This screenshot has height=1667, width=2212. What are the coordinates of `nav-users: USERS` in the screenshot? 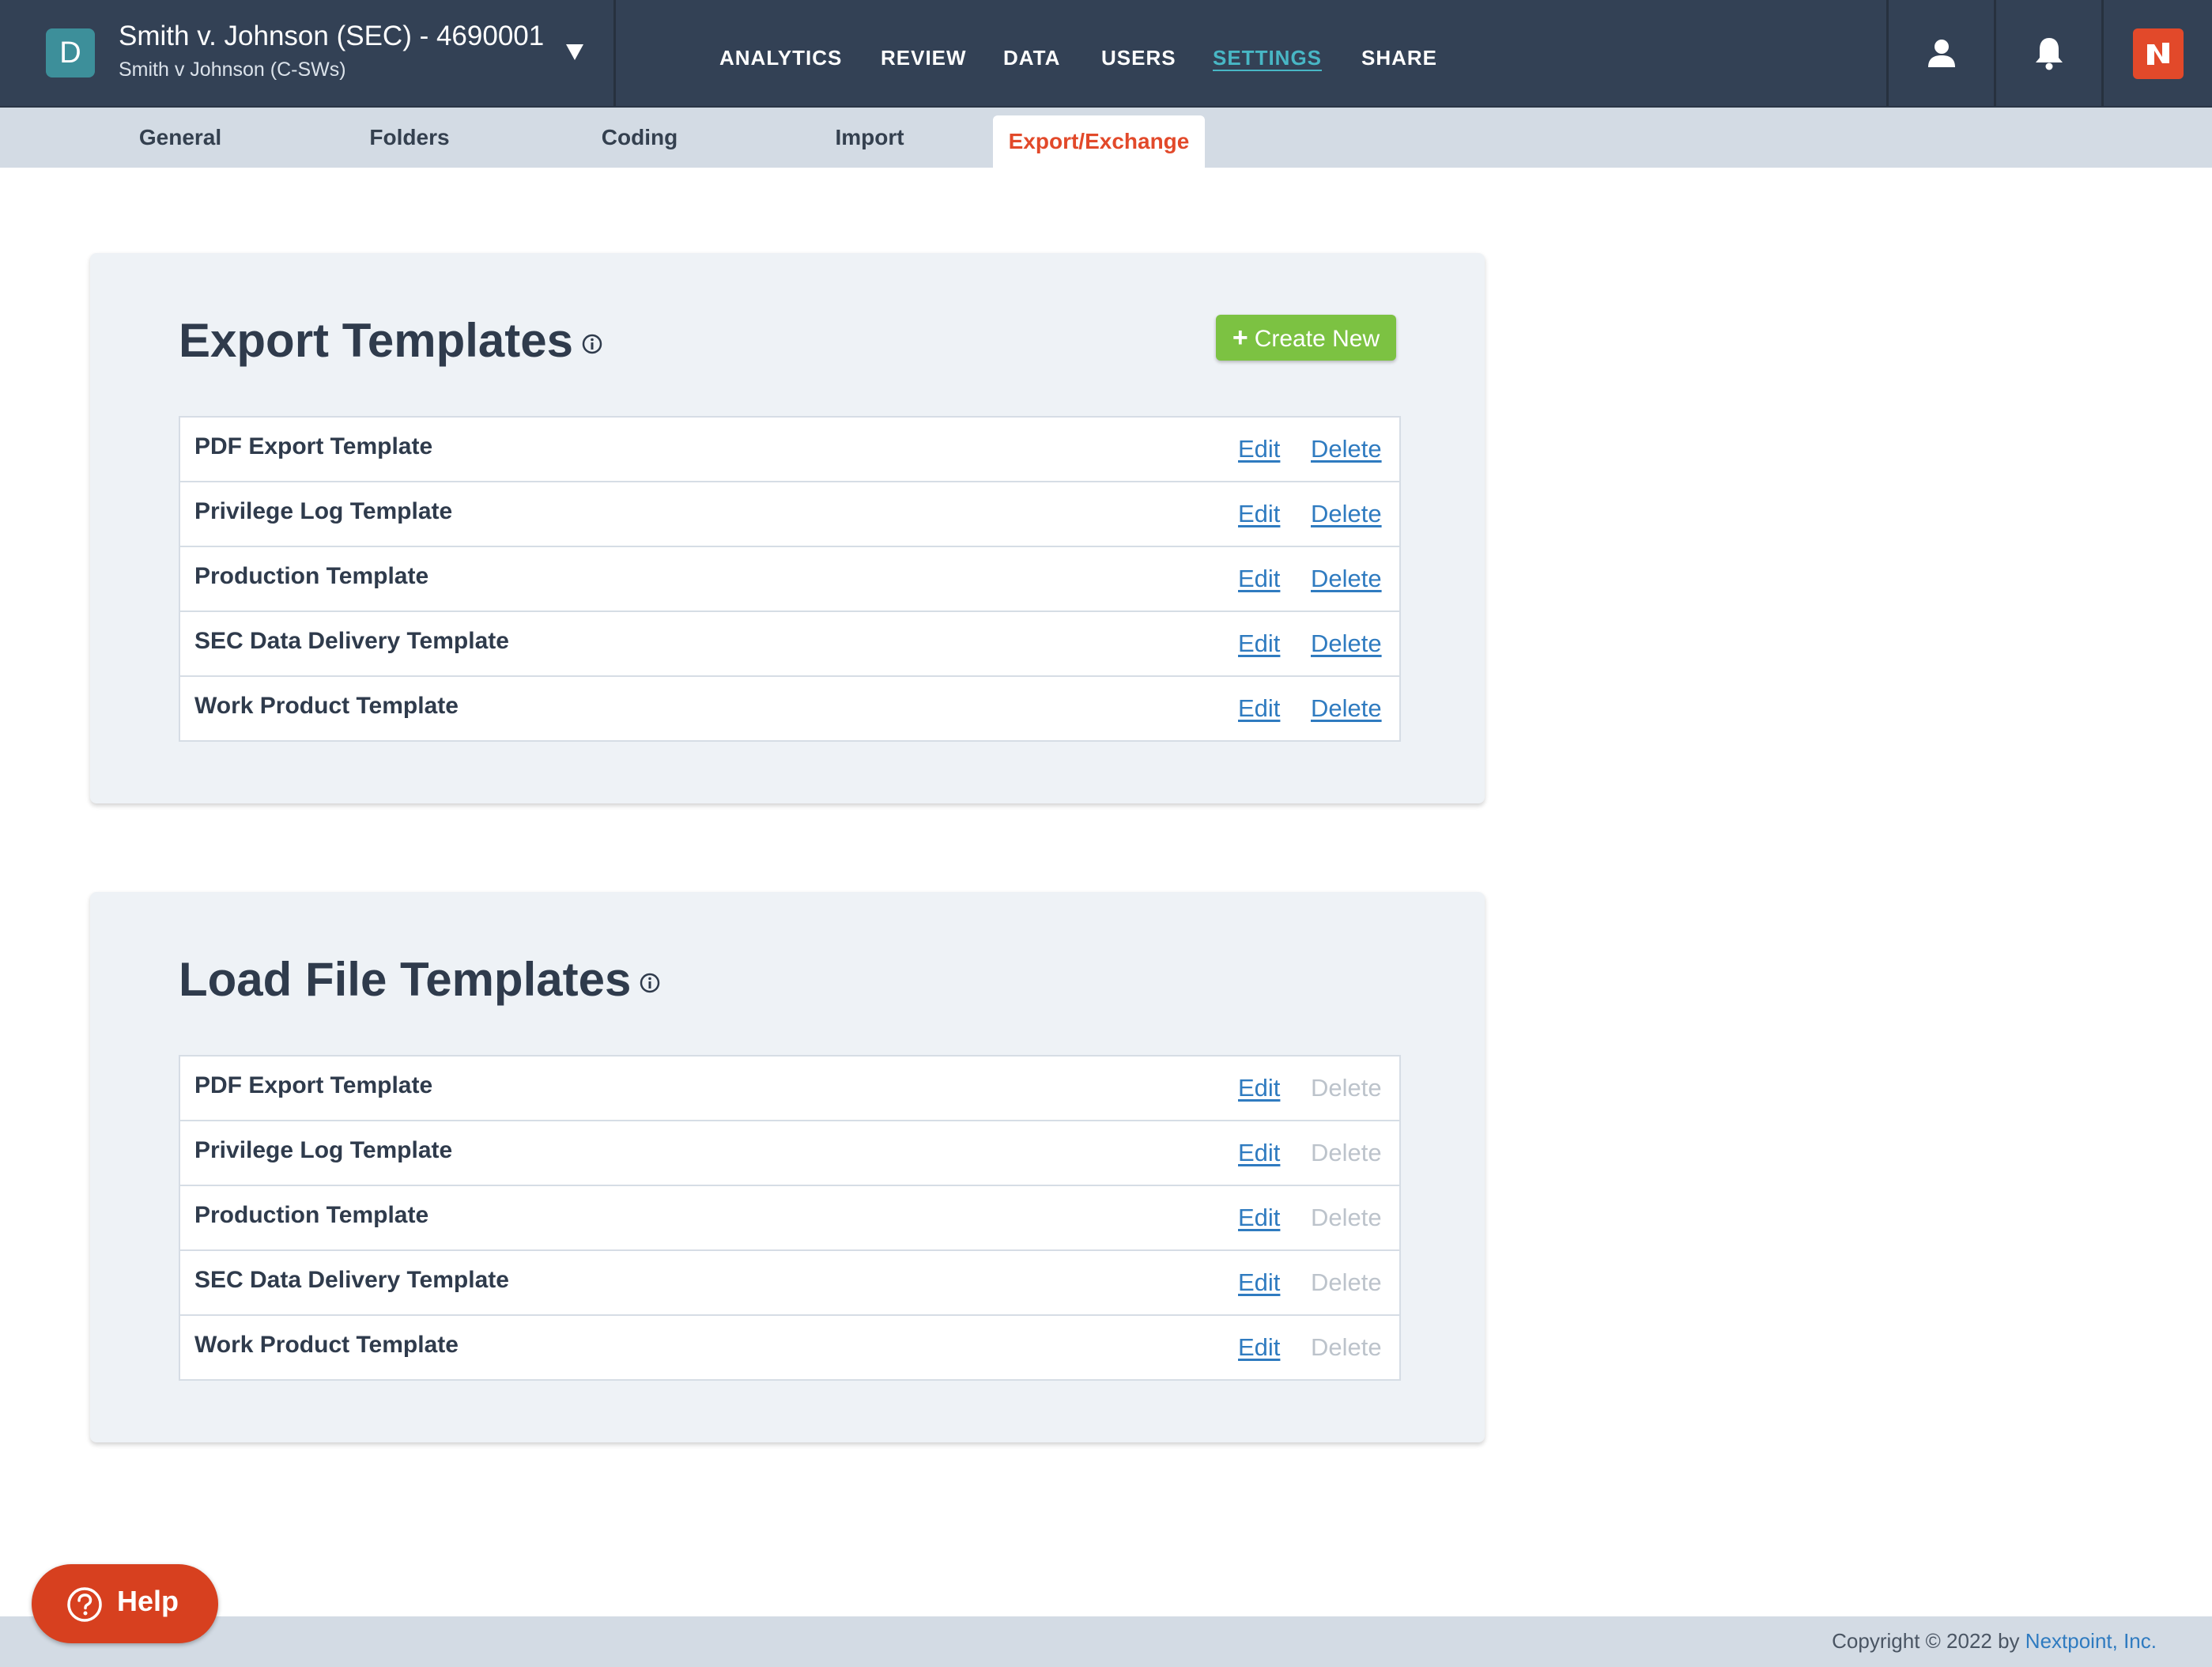 It's located at (1138, 58).